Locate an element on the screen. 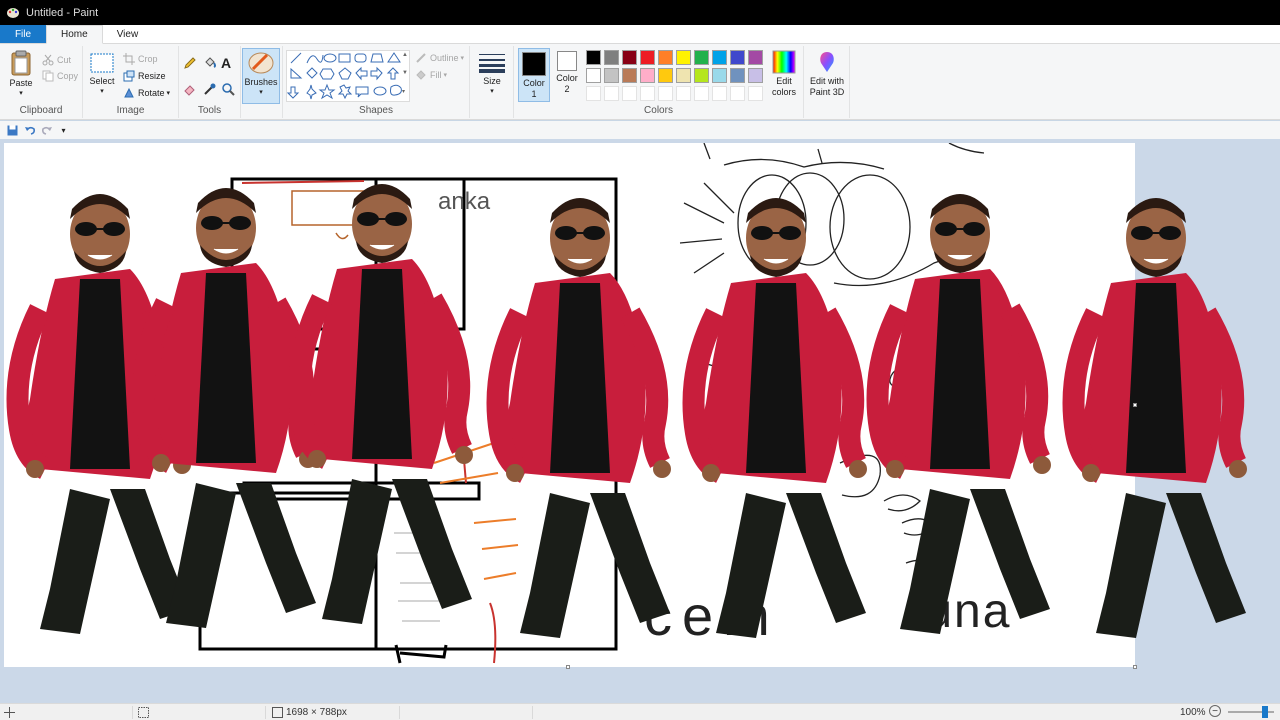 Image resolution: width=1280 pixels, height=720 pixels. rotate-icon is located at coordinates (129, 92).